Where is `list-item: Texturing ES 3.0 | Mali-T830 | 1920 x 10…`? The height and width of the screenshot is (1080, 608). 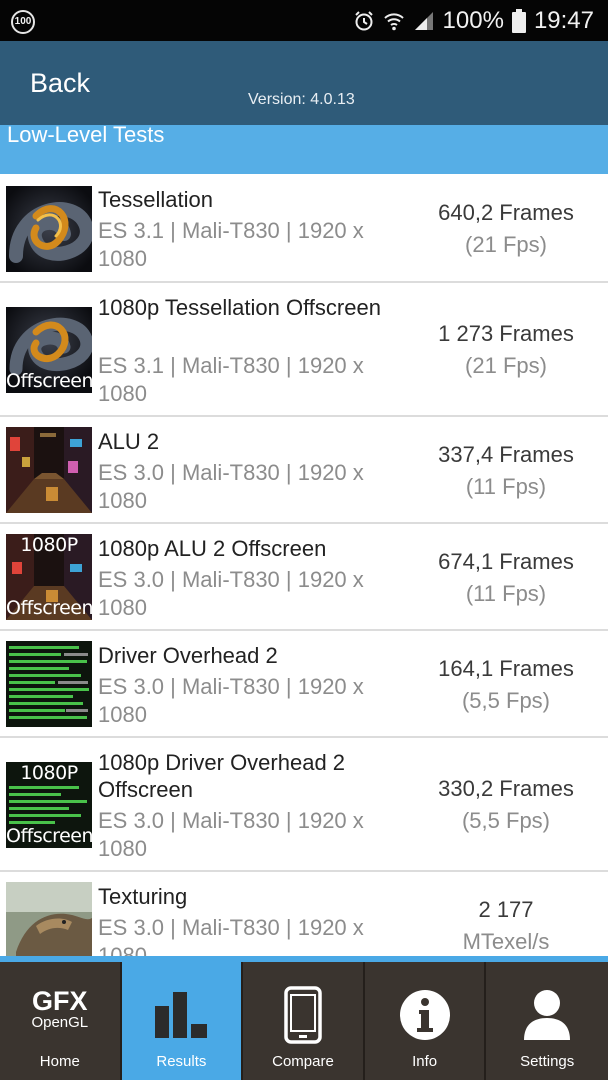
list-item: Texturing ES 3.0 | Mali-T830 | 1920 x 10… is located at coordinates (304, 914).